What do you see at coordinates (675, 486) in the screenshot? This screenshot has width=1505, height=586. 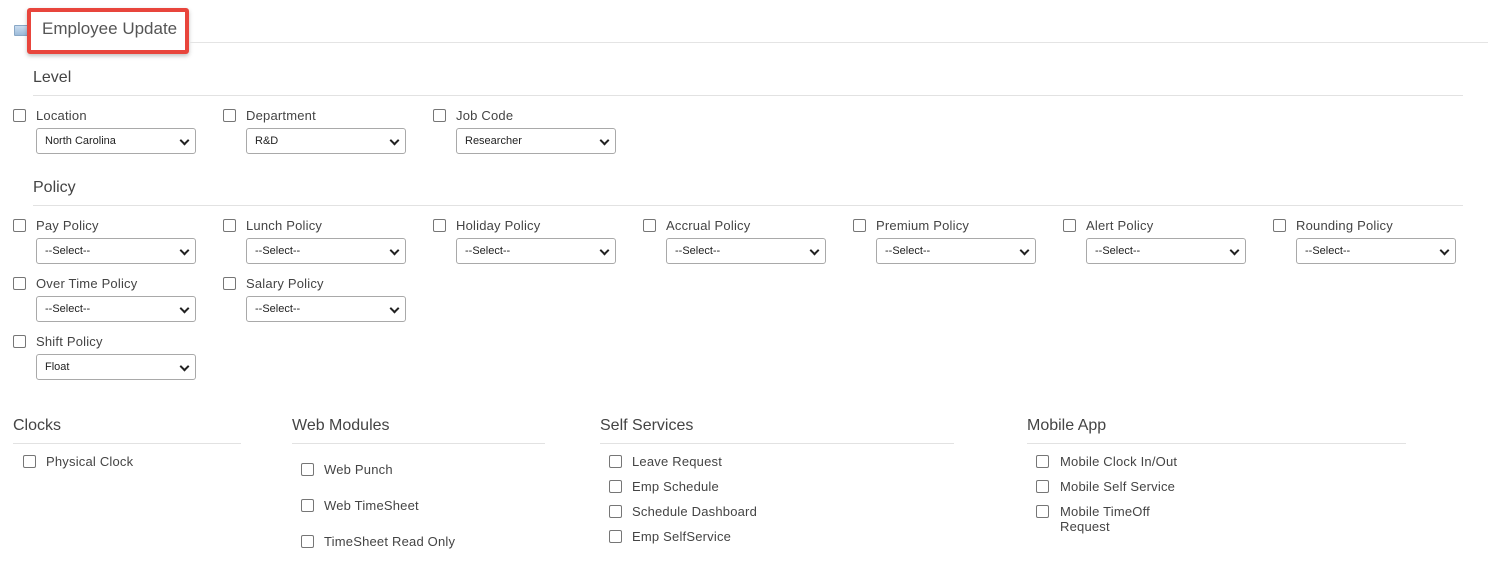 I see `emp-schedule-label: Emp Schedule` at bounding box center [675, 486].